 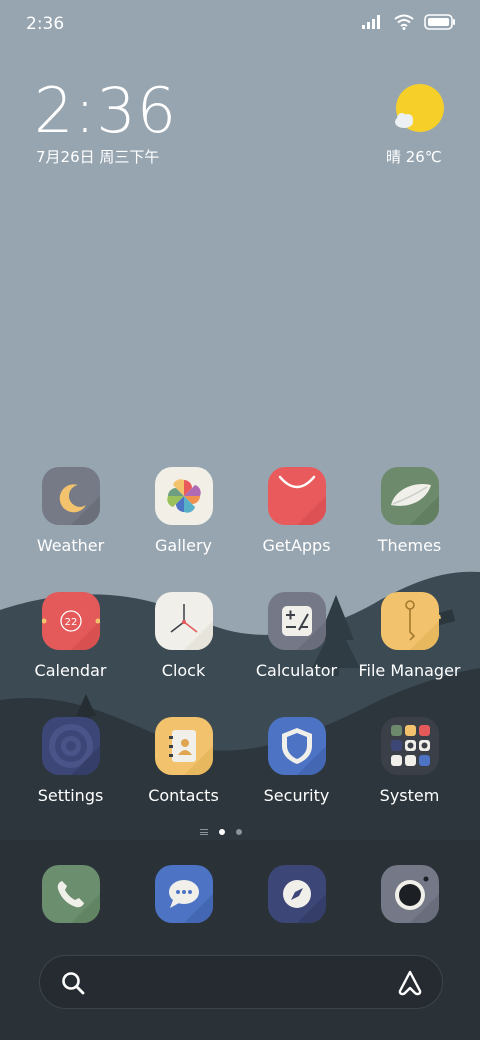 I want to click on page-dot, so click(x=239, y=832).